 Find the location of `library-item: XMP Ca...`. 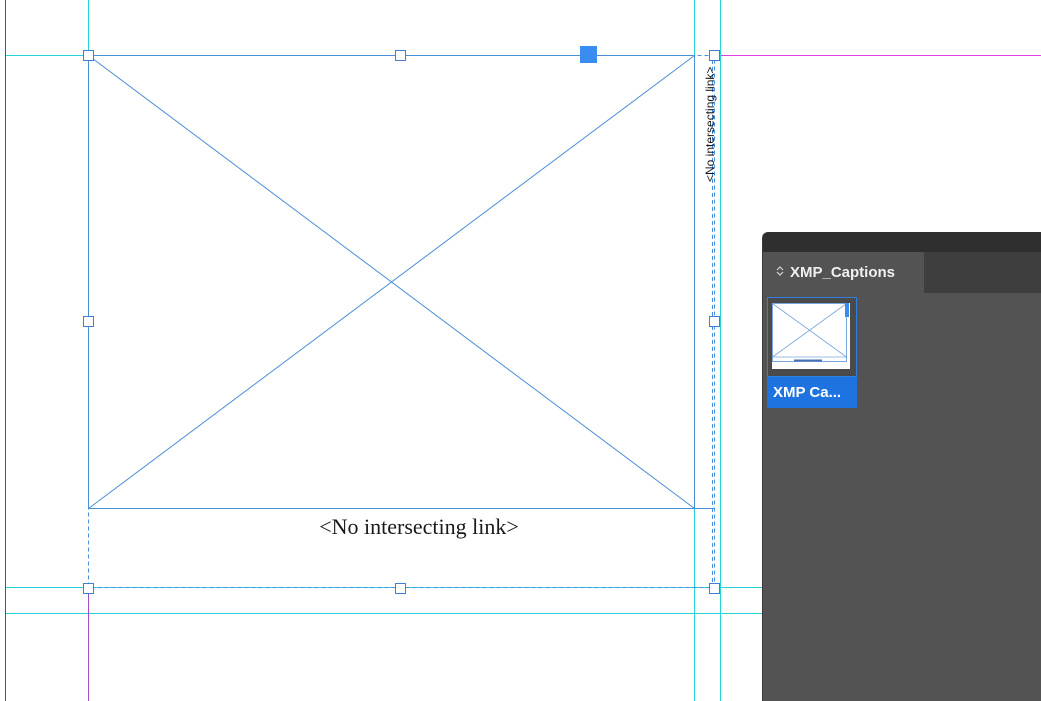

library-item: XMP Ca... is located at coordinates (812, 352).